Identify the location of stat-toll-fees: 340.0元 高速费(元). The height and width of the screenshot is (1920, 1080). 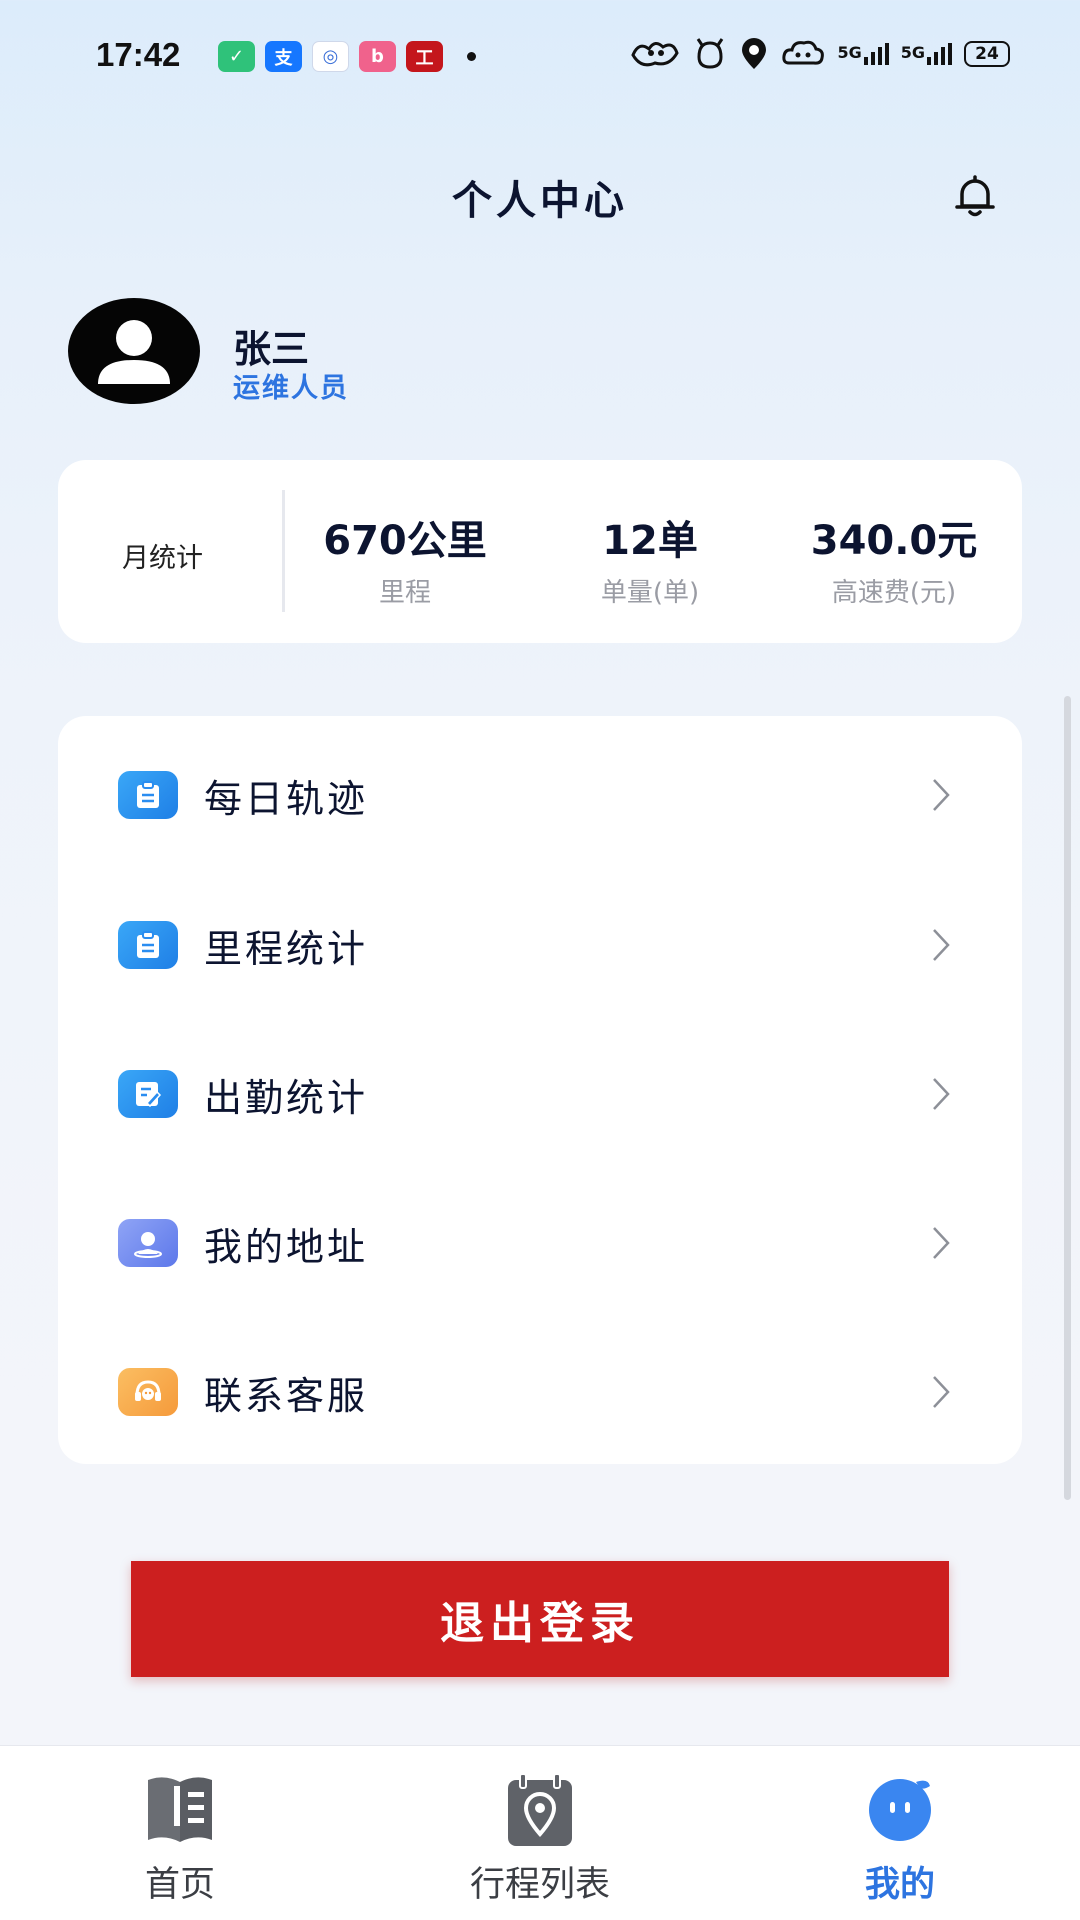
(894, 558).